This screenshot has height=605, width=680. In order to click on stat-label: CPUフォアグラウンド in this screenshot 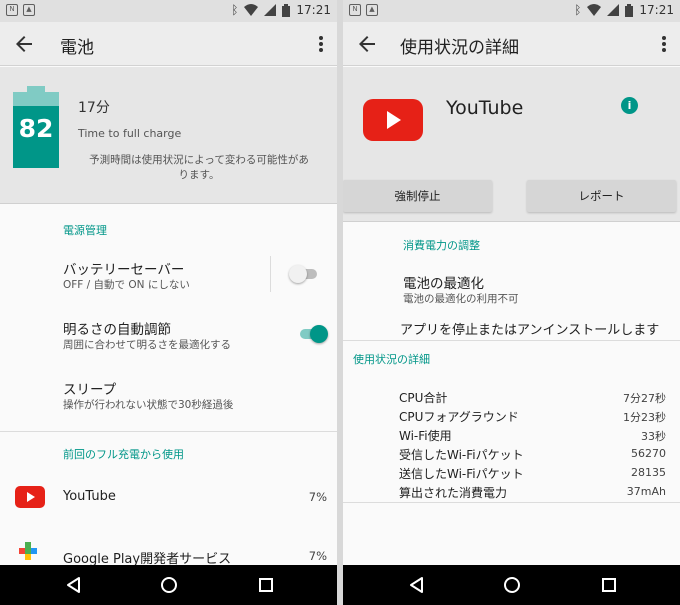, I will do `click(459, 417)`.